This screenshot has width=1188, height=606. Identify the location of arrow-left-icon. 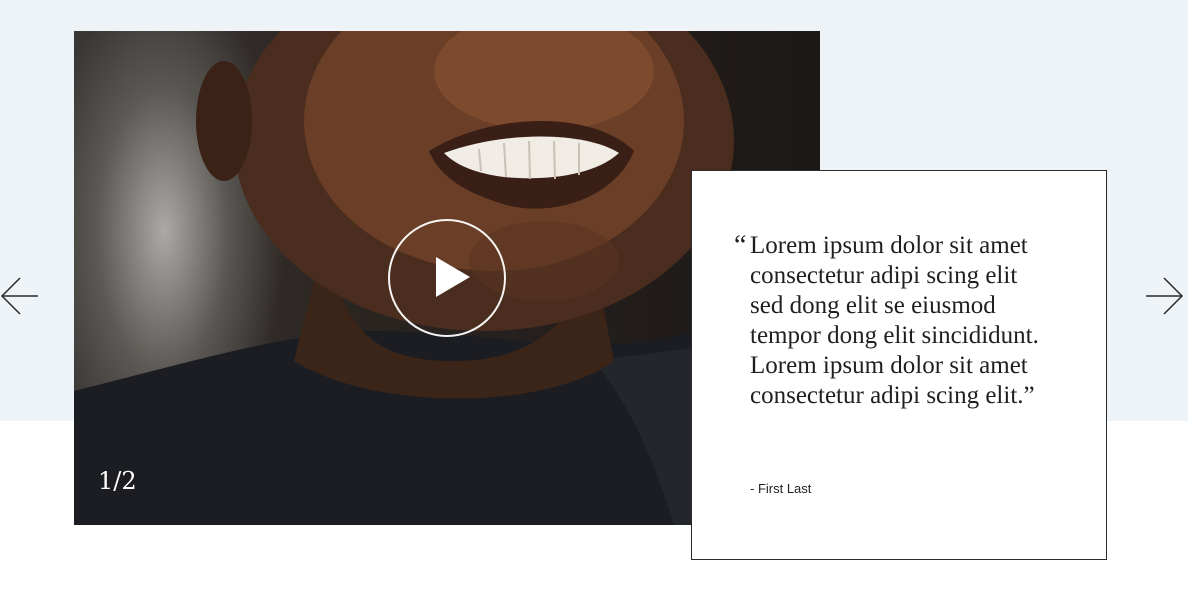
(19, 296).